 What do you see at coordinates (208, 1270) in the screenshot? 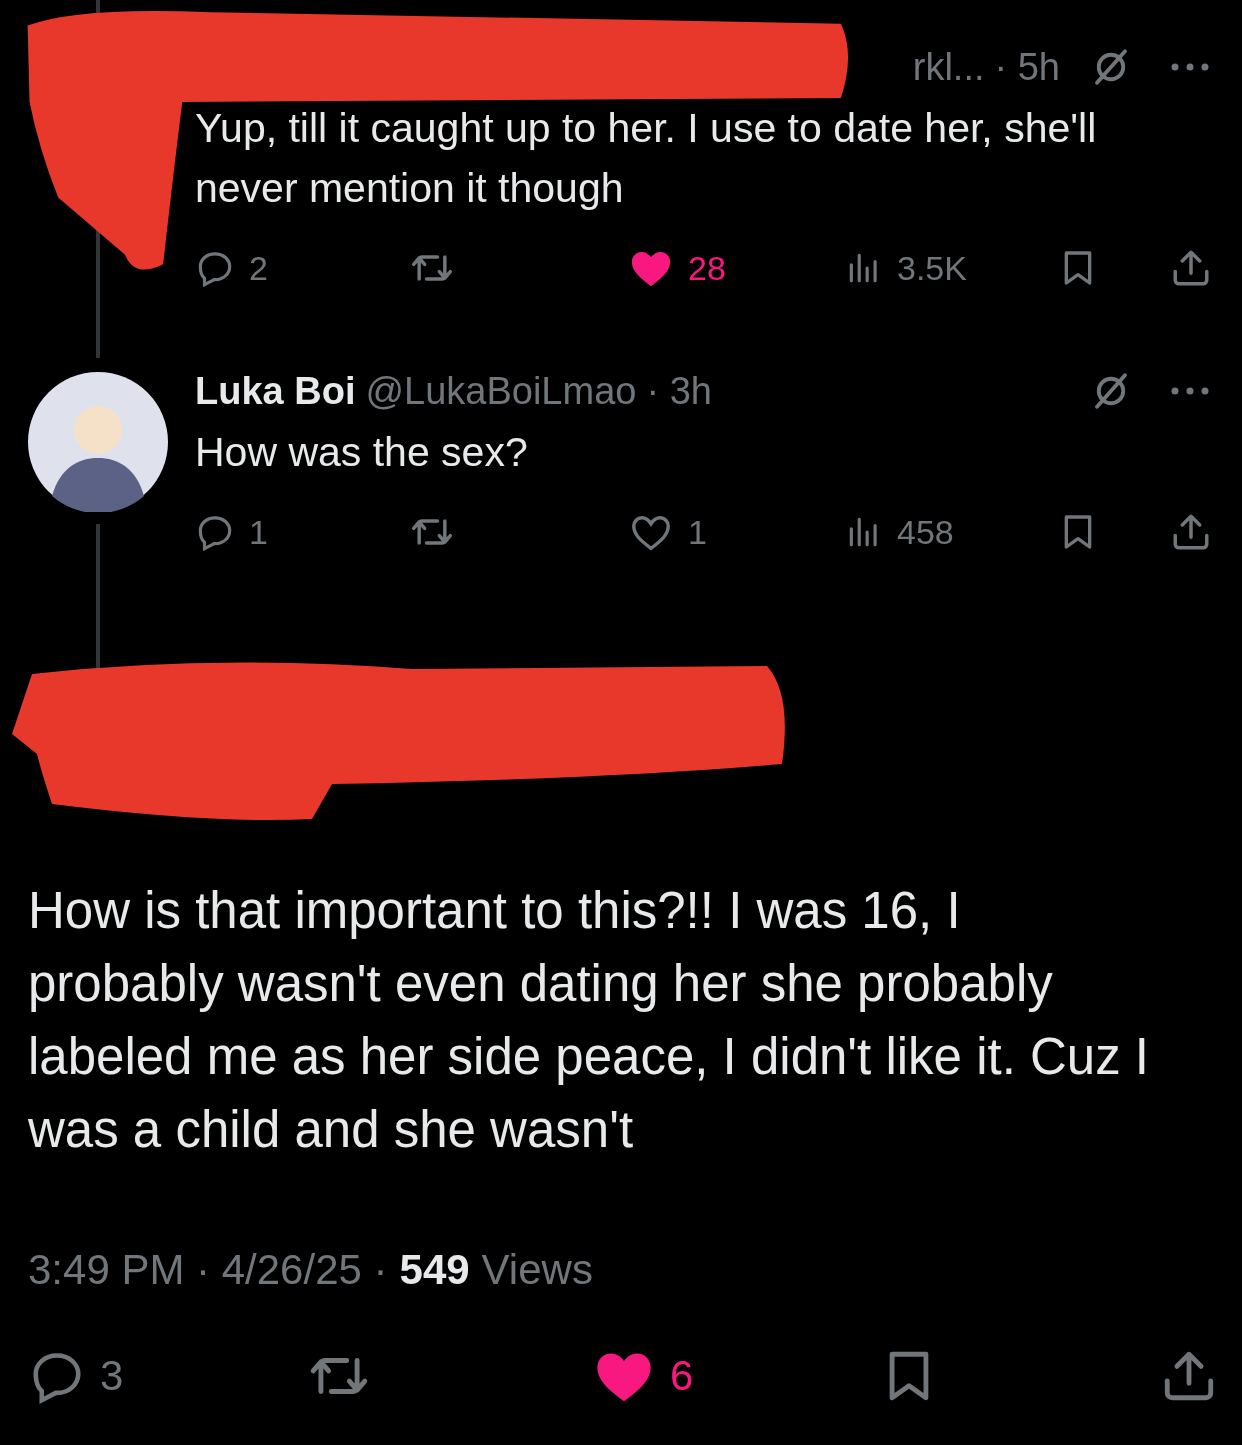
I see `post-timestamp: 3:49 PM · 4/26/25 ·` at bounding box center [208, 1270].